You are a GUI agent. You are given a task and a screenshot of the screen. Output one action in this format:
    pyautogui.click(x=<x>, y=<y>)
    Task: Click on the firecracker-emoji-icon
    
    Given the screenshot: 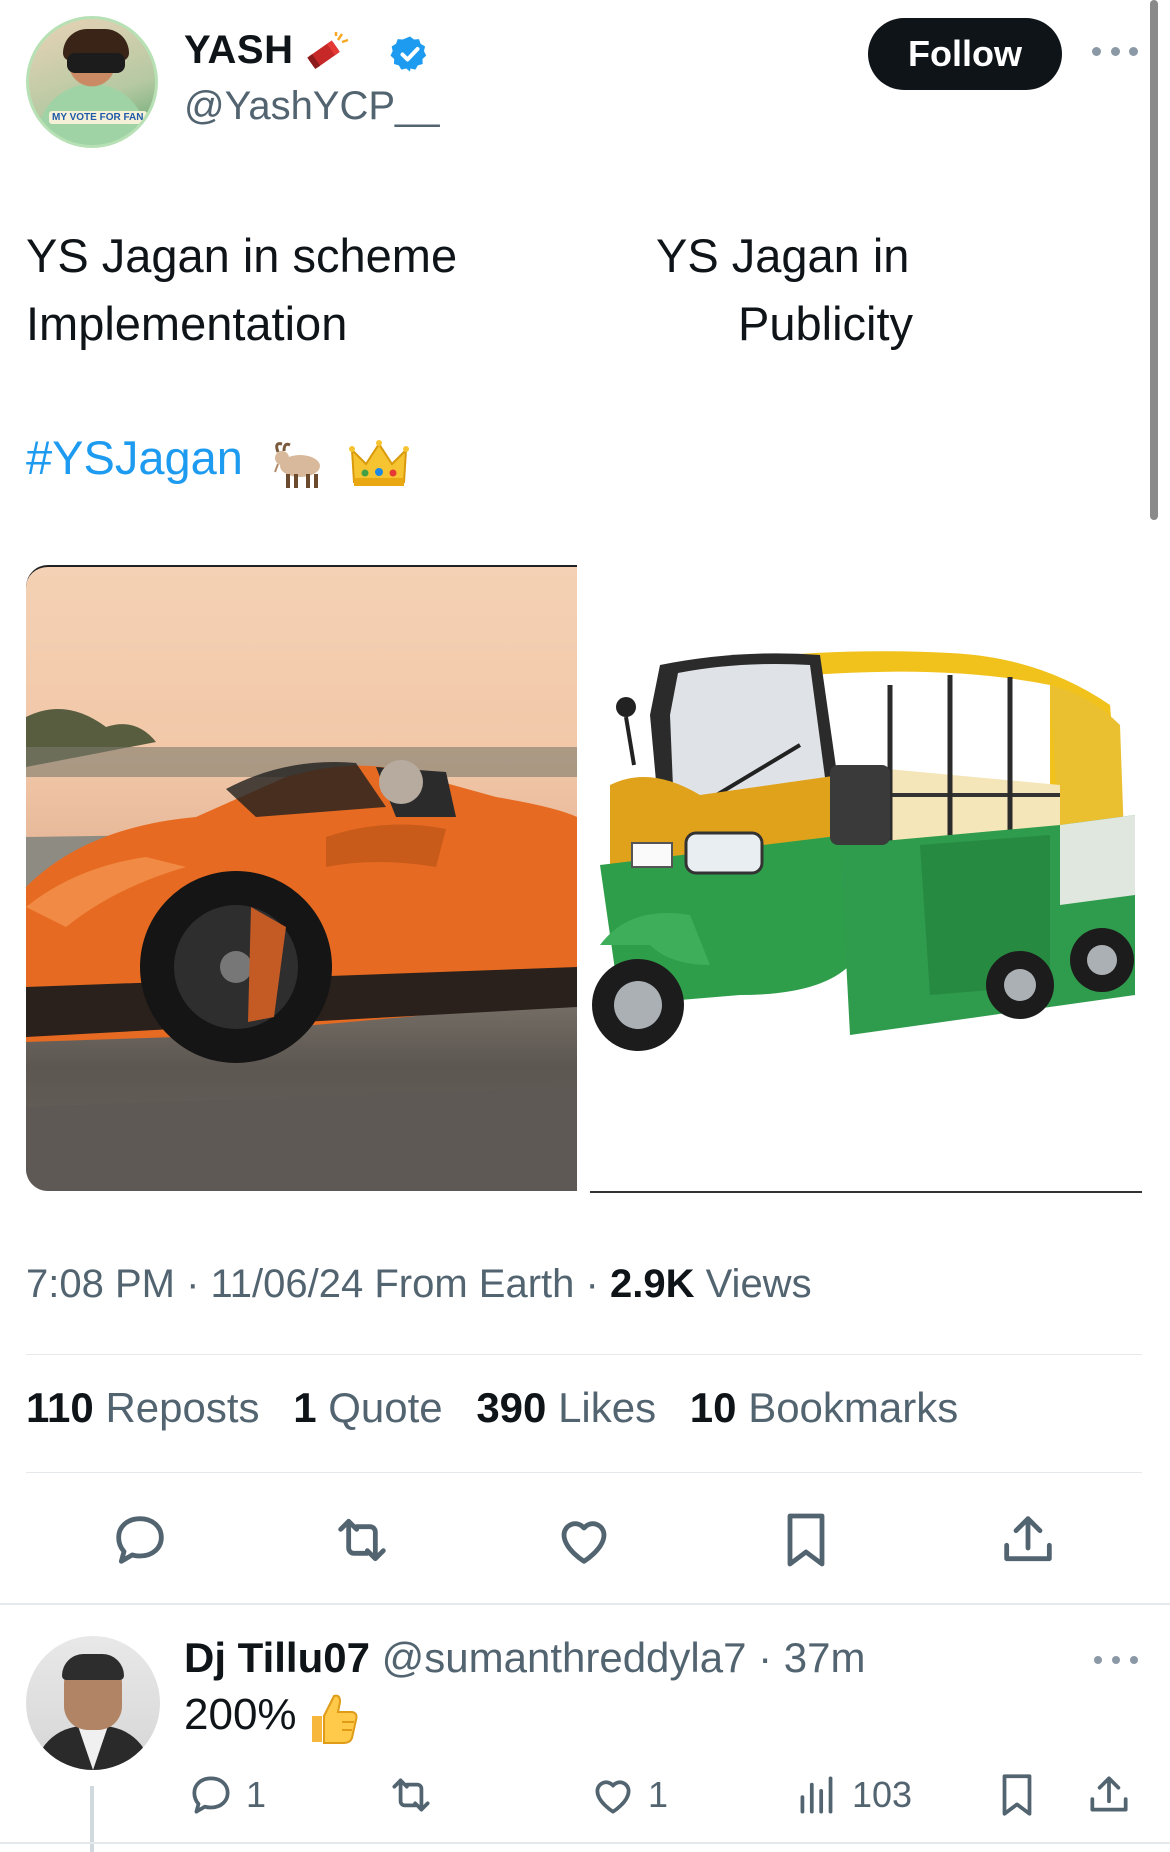 What is the action you would take?
    pyautogui.click(x=328, y=51)
    